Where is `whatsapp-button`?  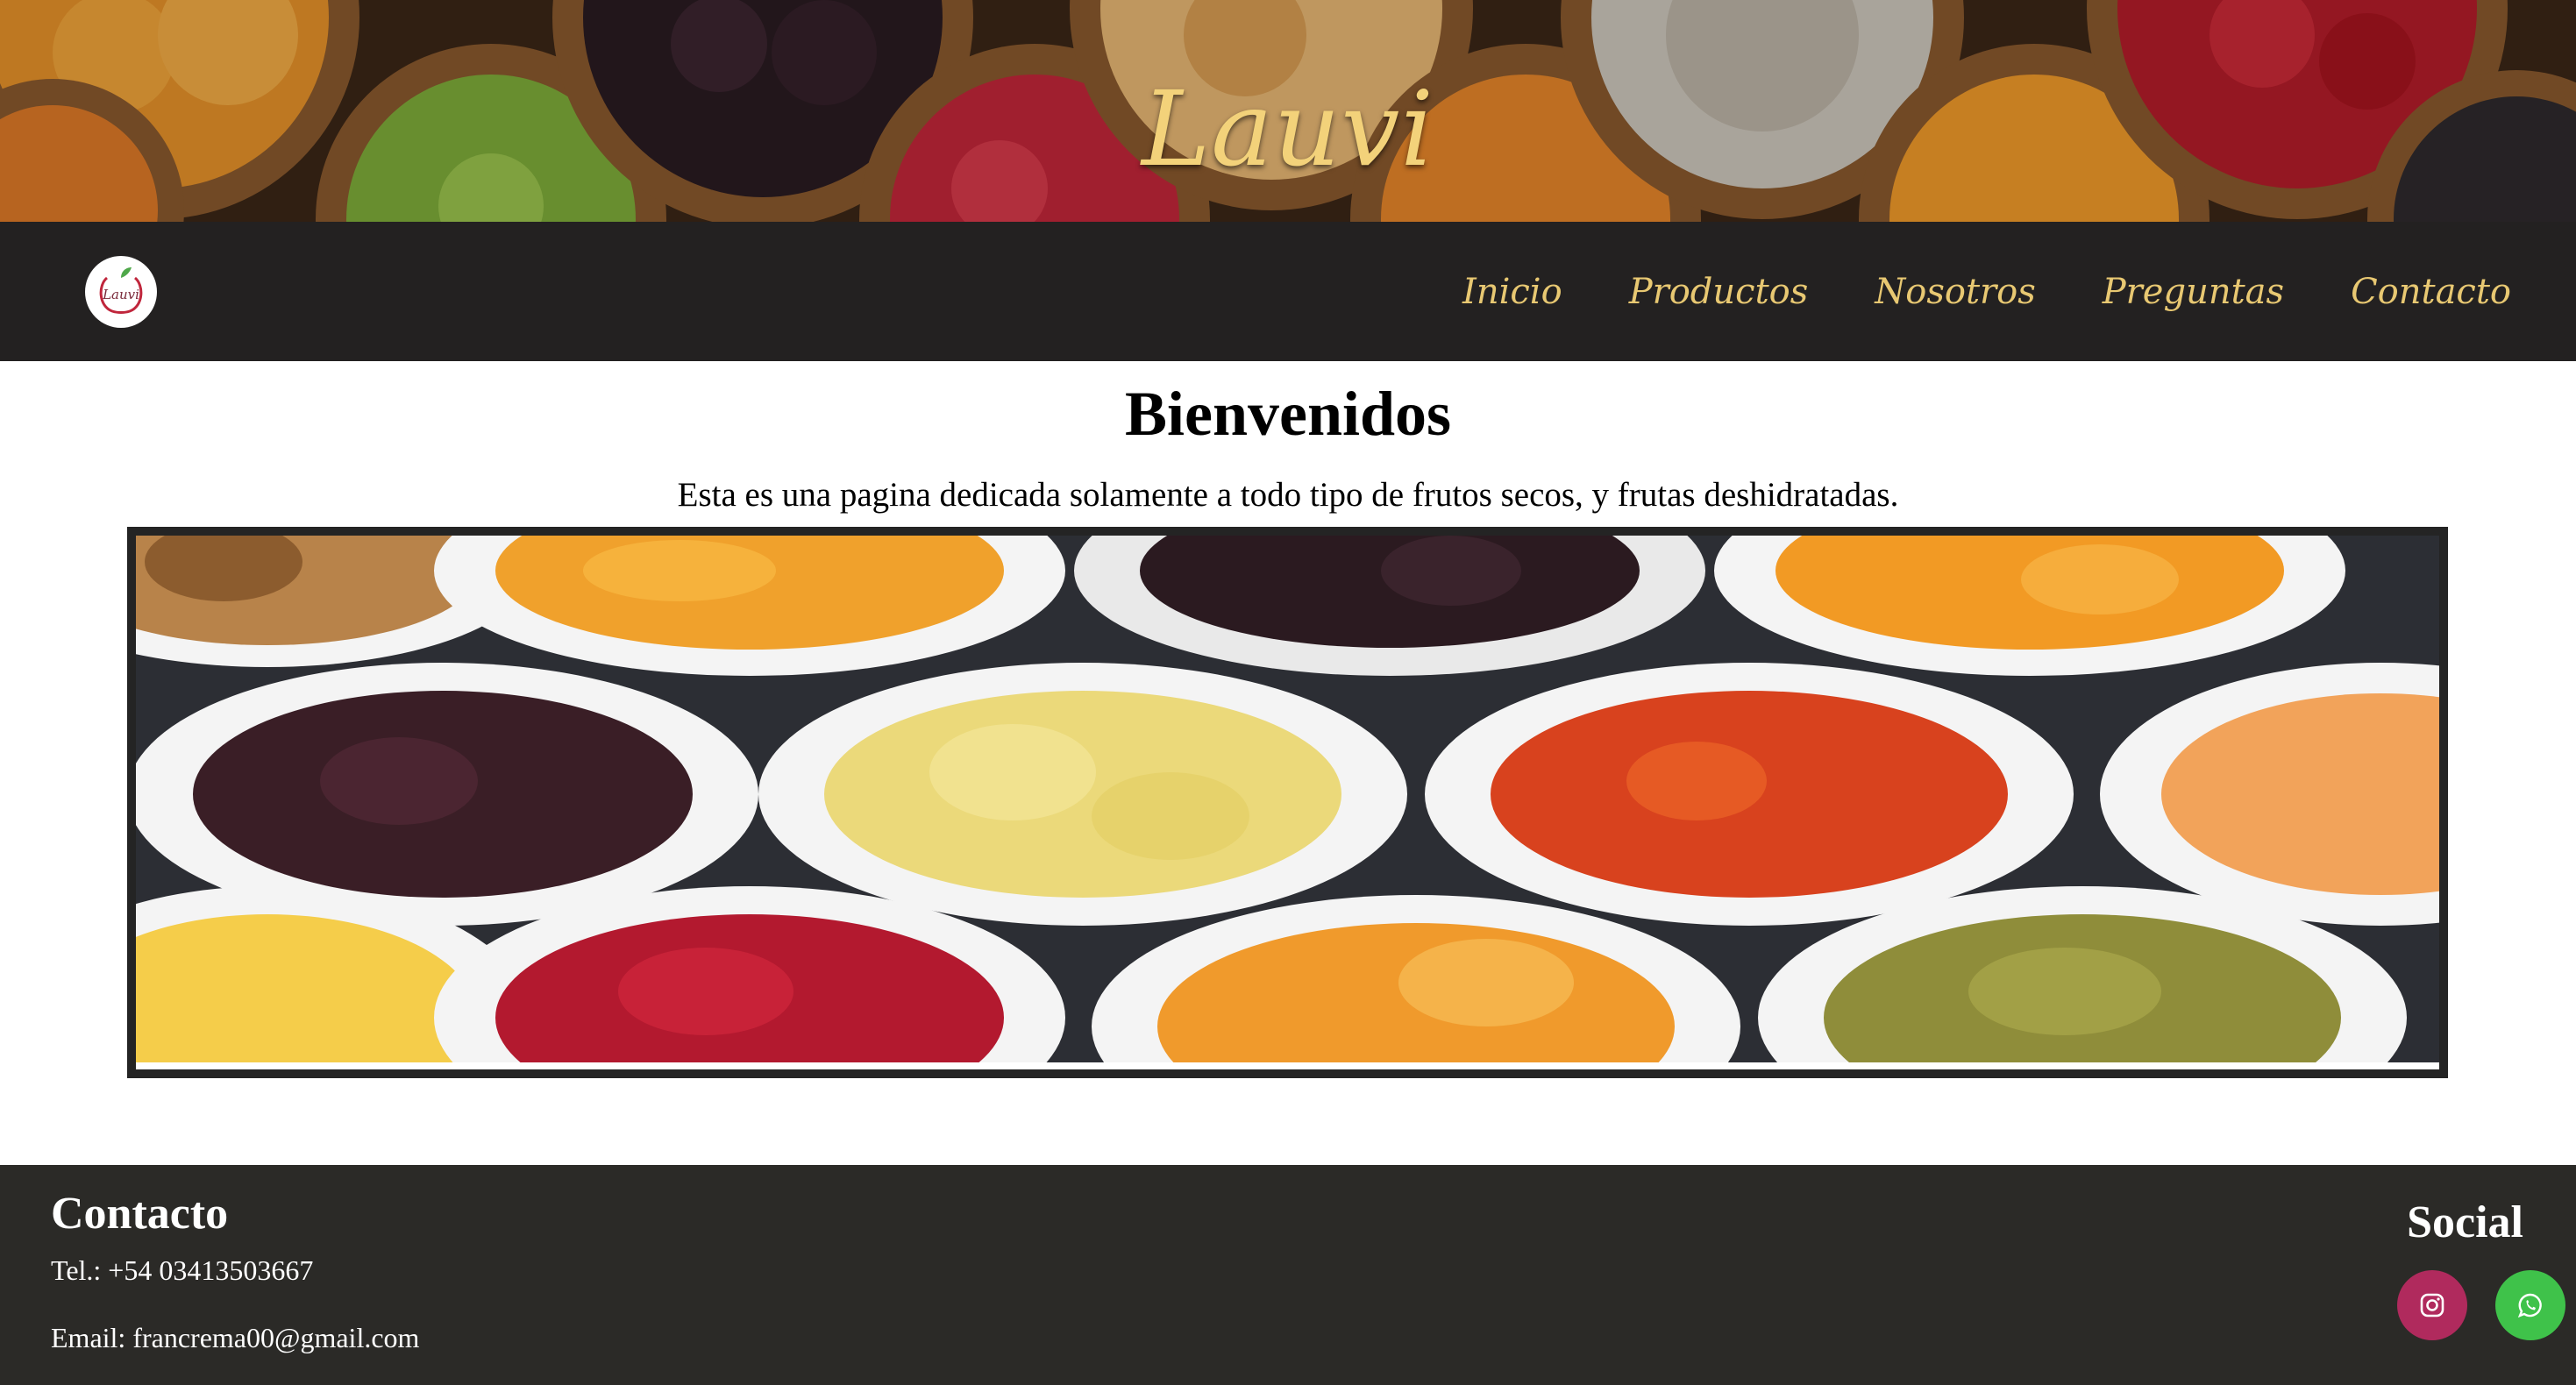
whatsapp-button is located at coordinates (2530, 1305).